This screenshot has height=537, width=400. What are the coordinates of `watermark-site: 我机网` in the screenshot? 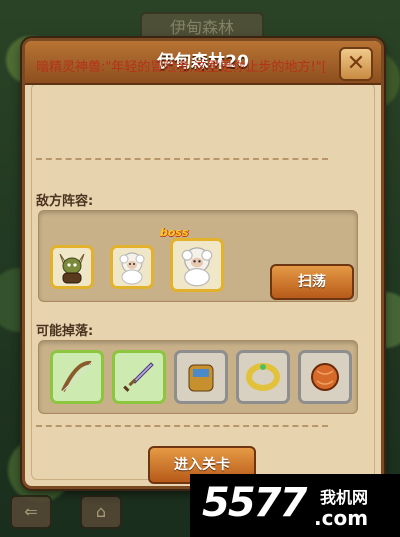 It's located at (344, 497).